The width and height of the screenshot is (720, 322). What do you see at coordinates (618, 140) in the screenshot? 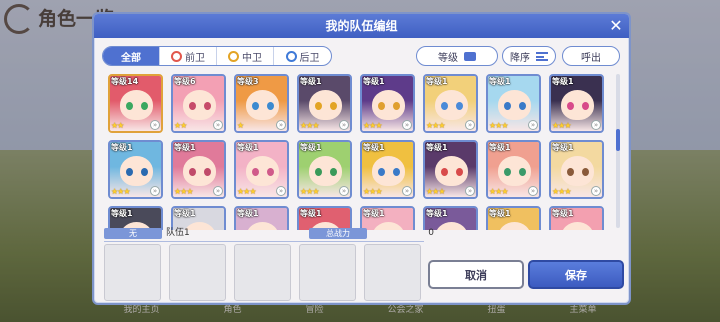
I see `scrollbar-thumb` at bounding box center [618, 140].